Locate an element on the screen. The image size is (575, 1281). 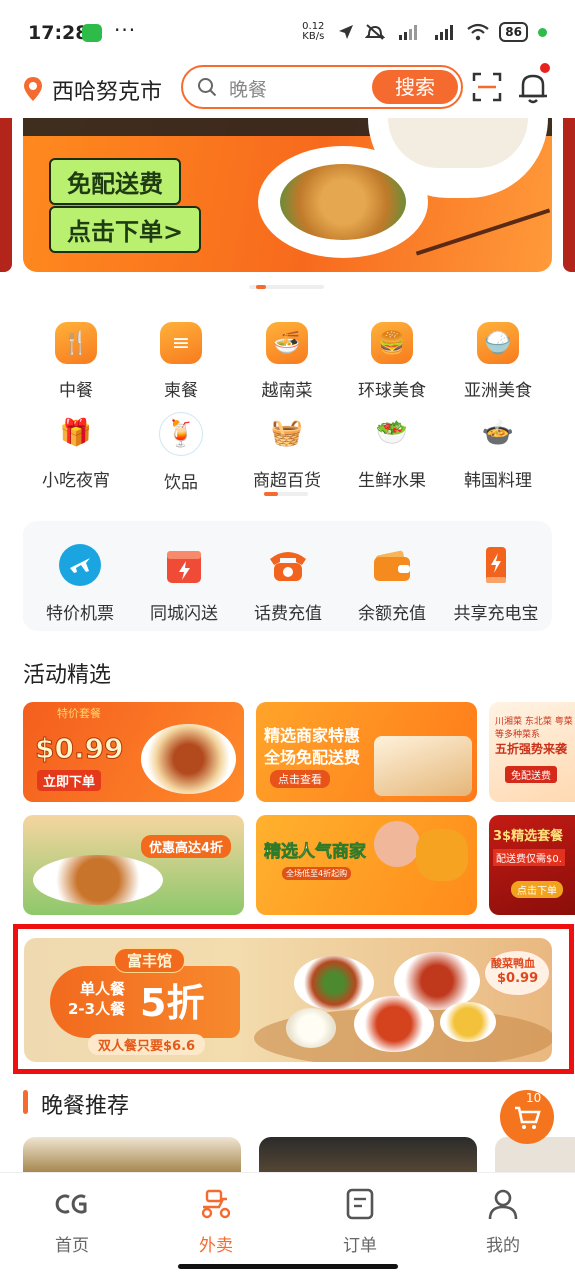
category-khmer: ≡ 柬餐 is located at coordinates (181, 361).